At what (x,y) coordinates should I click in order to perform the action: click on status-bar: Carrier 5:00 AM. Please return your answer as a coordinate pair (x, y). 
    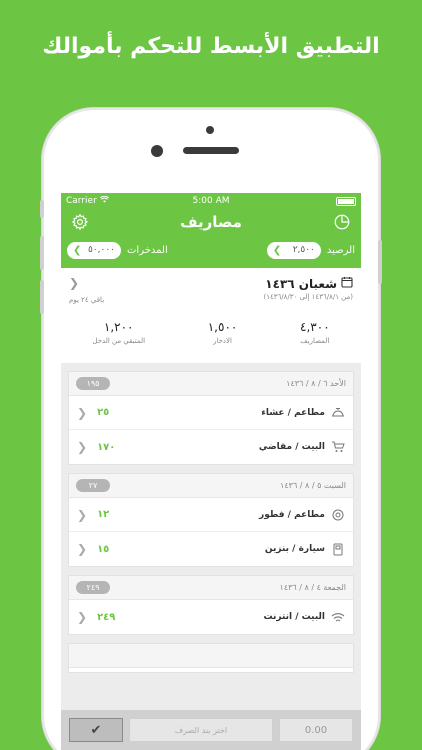
    Looking at the image, I should click on (211, 201).